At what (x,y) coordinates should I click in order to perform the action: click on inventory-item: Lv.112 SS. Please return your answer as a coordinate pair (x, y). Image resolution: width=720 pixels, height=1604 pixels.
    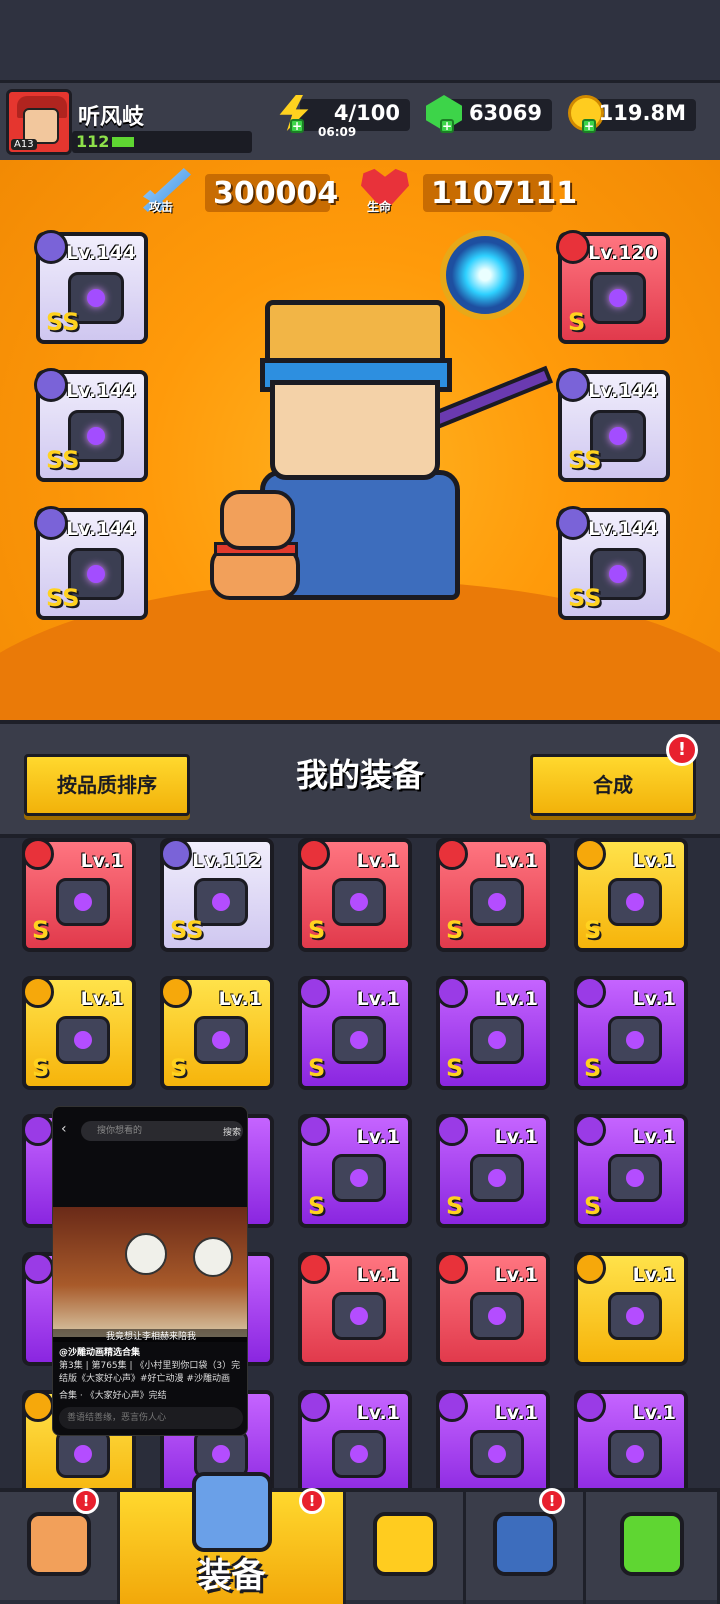
    Looking at the image, I should click on (217, 895).